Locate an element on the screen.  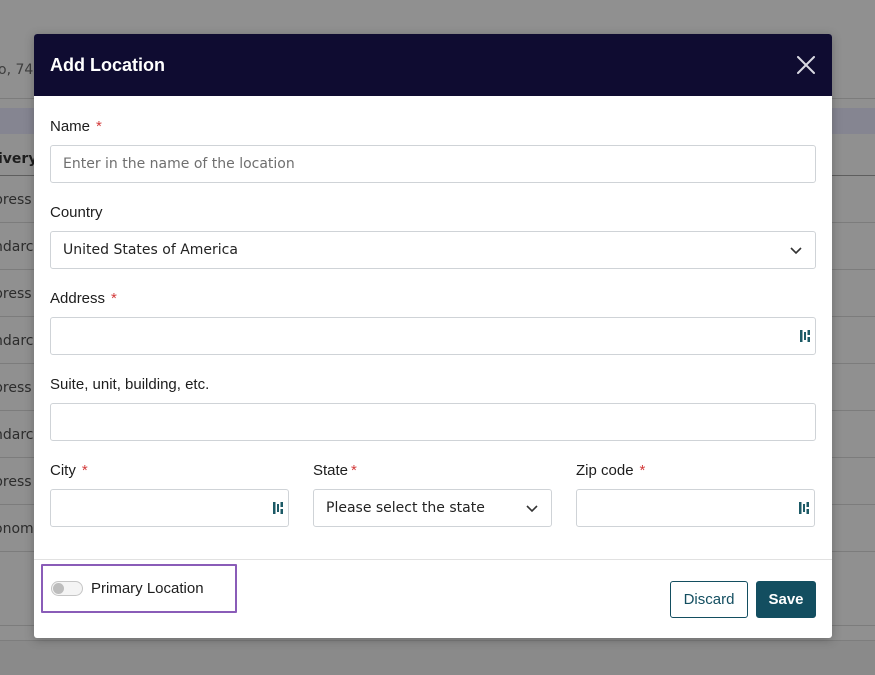
modal-title: Add Location is located at coordinates (107, 64).